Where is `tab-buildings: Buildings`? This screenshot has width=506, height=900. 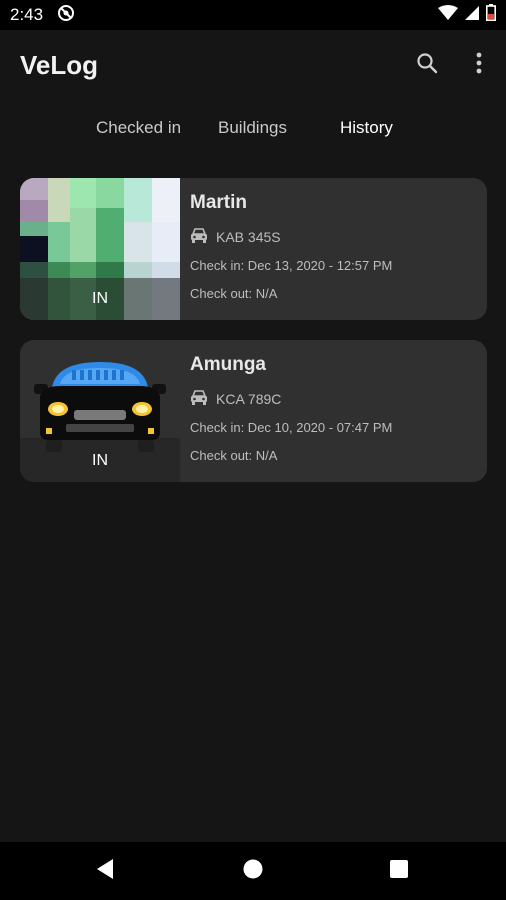
tab-buildings: Buildings is located at coordinates (252, 128).